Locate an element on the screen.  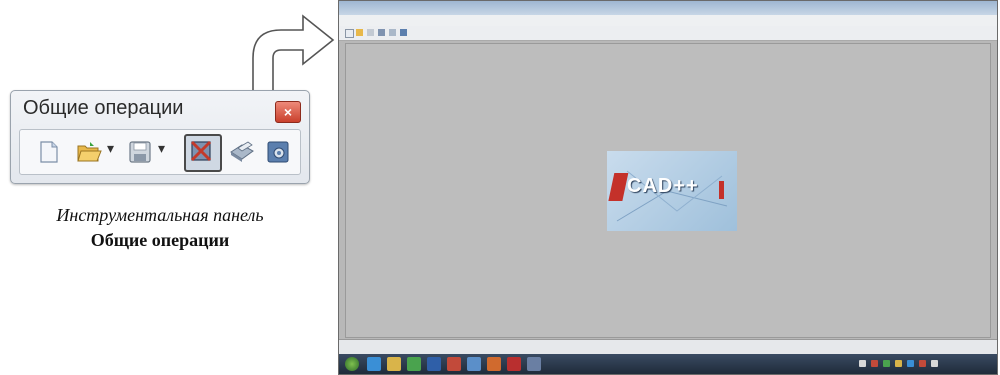
save-dropdown-arrow: ▾ is located at coordinates (161, 148).